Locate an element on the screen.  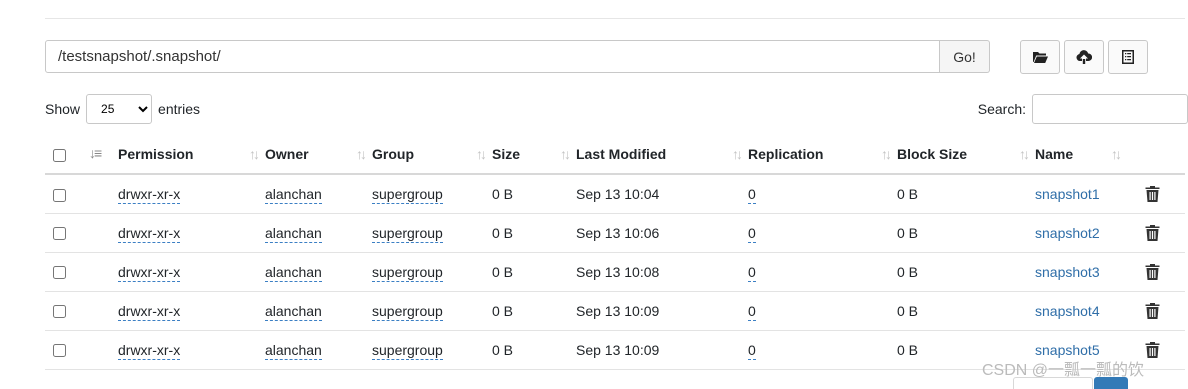
select-all-header is located at coordinates (64, 155).